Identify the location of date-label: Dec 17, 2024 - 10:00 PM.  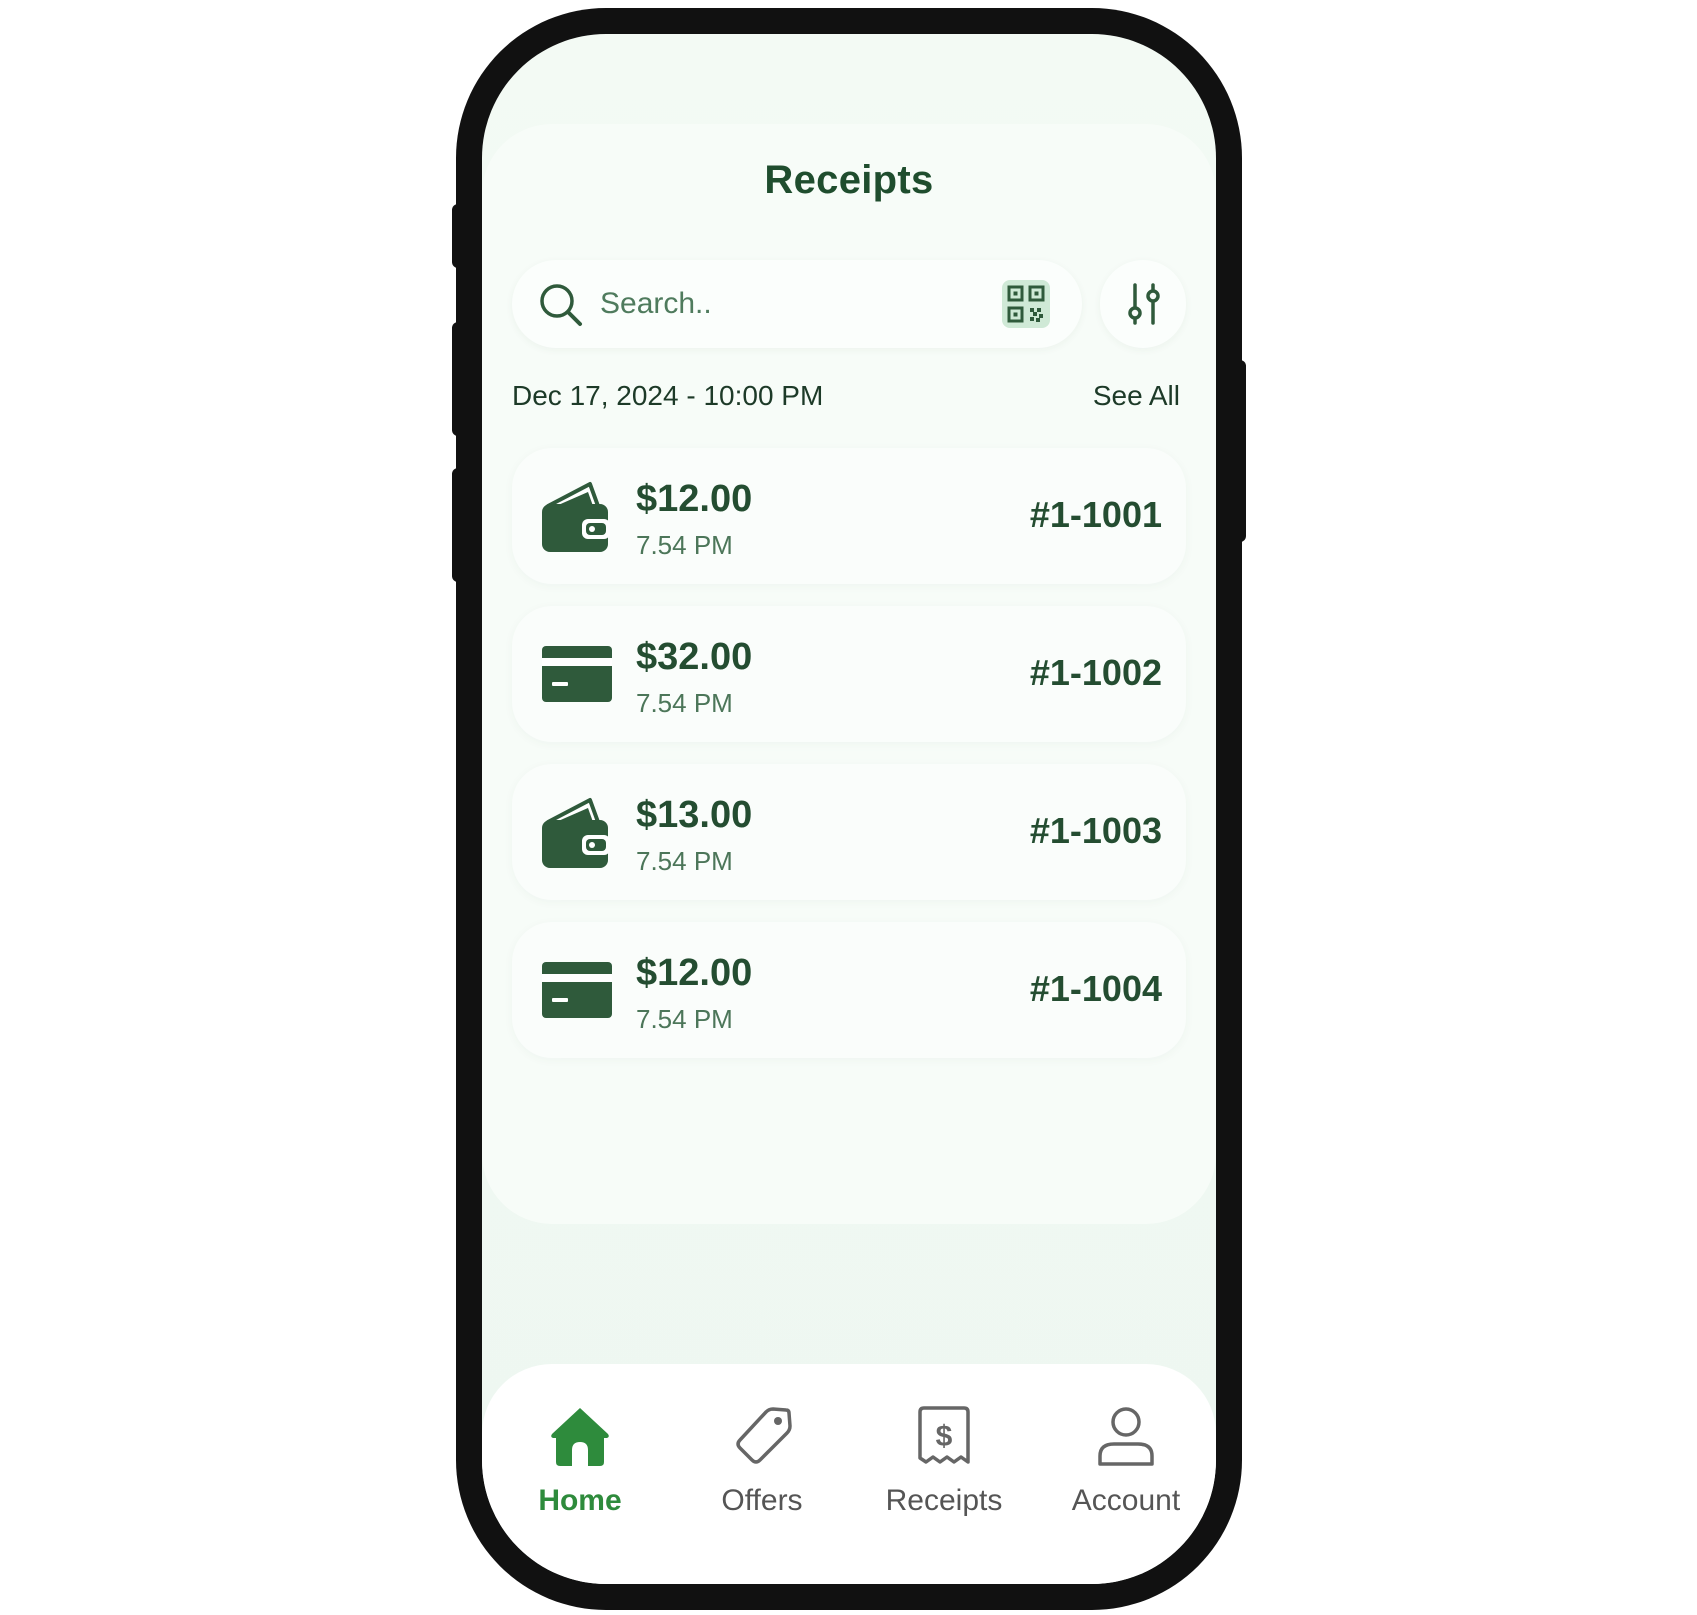
(668, 395).